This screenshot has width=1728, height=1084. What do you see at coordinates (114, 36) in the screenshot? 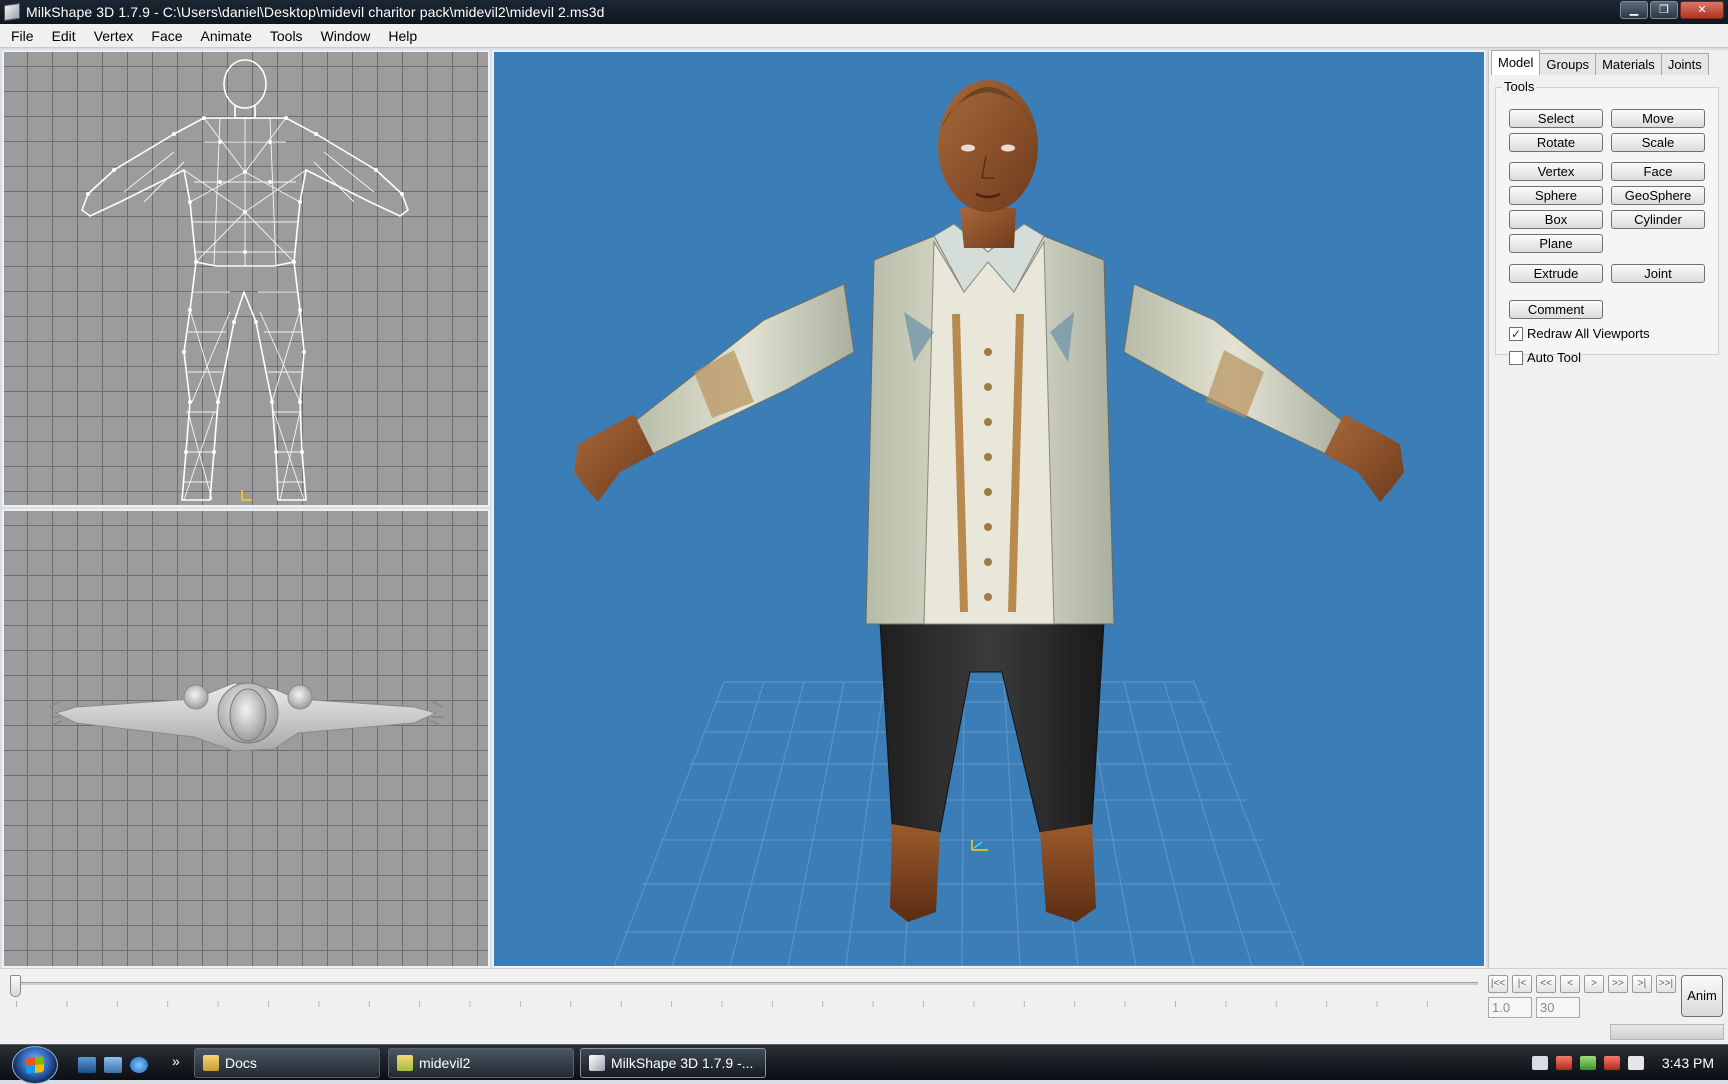
I see `menu-vertex: Vertex` at bounding box center [114, 36].